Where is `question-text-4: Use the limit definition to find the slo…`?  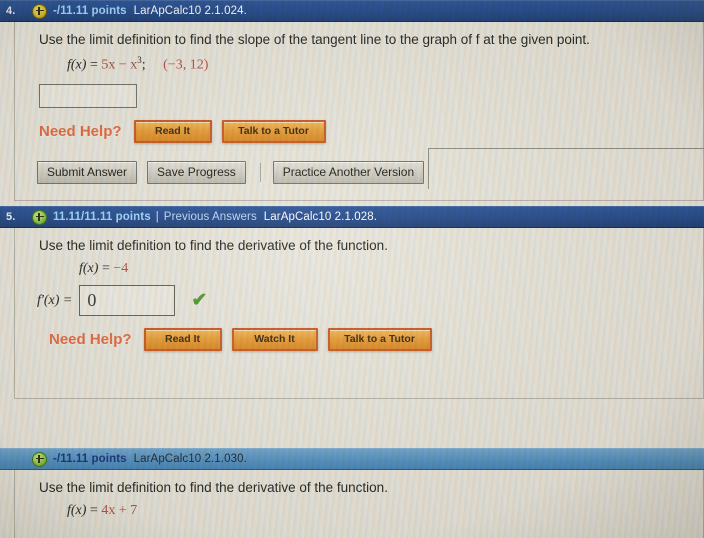
question-text-4: Use the limit definition to find the slo… is located at coordinates (314, 39).